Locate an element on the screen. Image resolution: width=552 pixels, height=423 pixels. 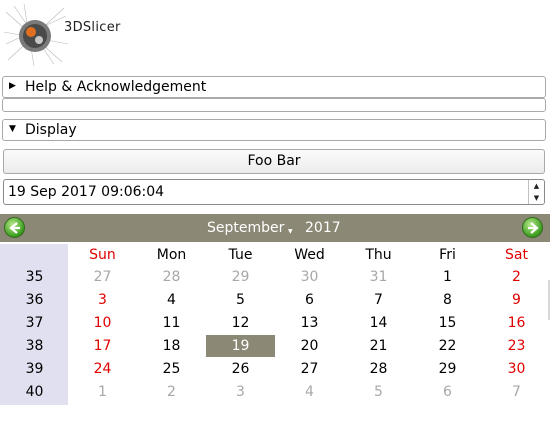
previous-month-icon is located at coordinates (14, 227).